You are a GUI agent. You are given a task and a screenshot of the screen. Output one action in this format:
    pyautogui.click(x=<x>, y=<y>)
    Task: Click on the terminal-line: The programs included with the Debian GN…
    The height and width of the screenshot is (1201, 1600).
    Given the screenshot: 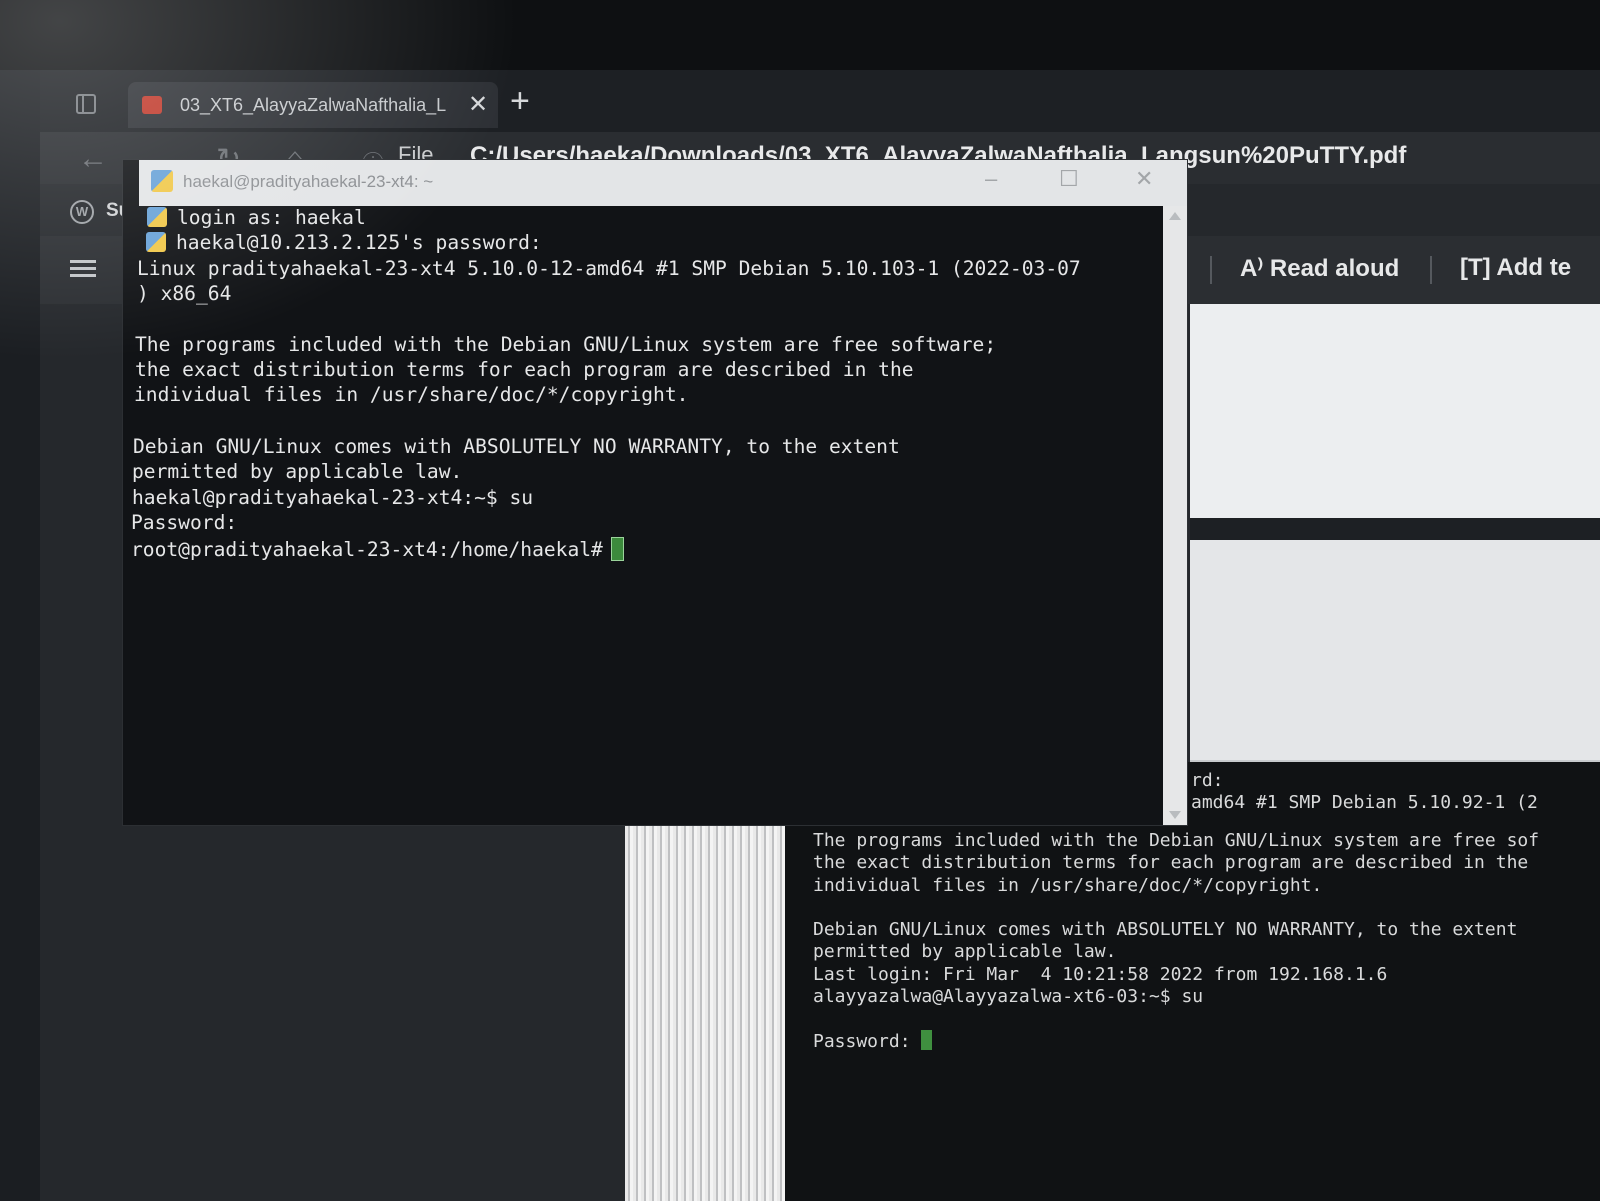 What is the action you would take?
    pyautogui.click(x=566, y=344)
    